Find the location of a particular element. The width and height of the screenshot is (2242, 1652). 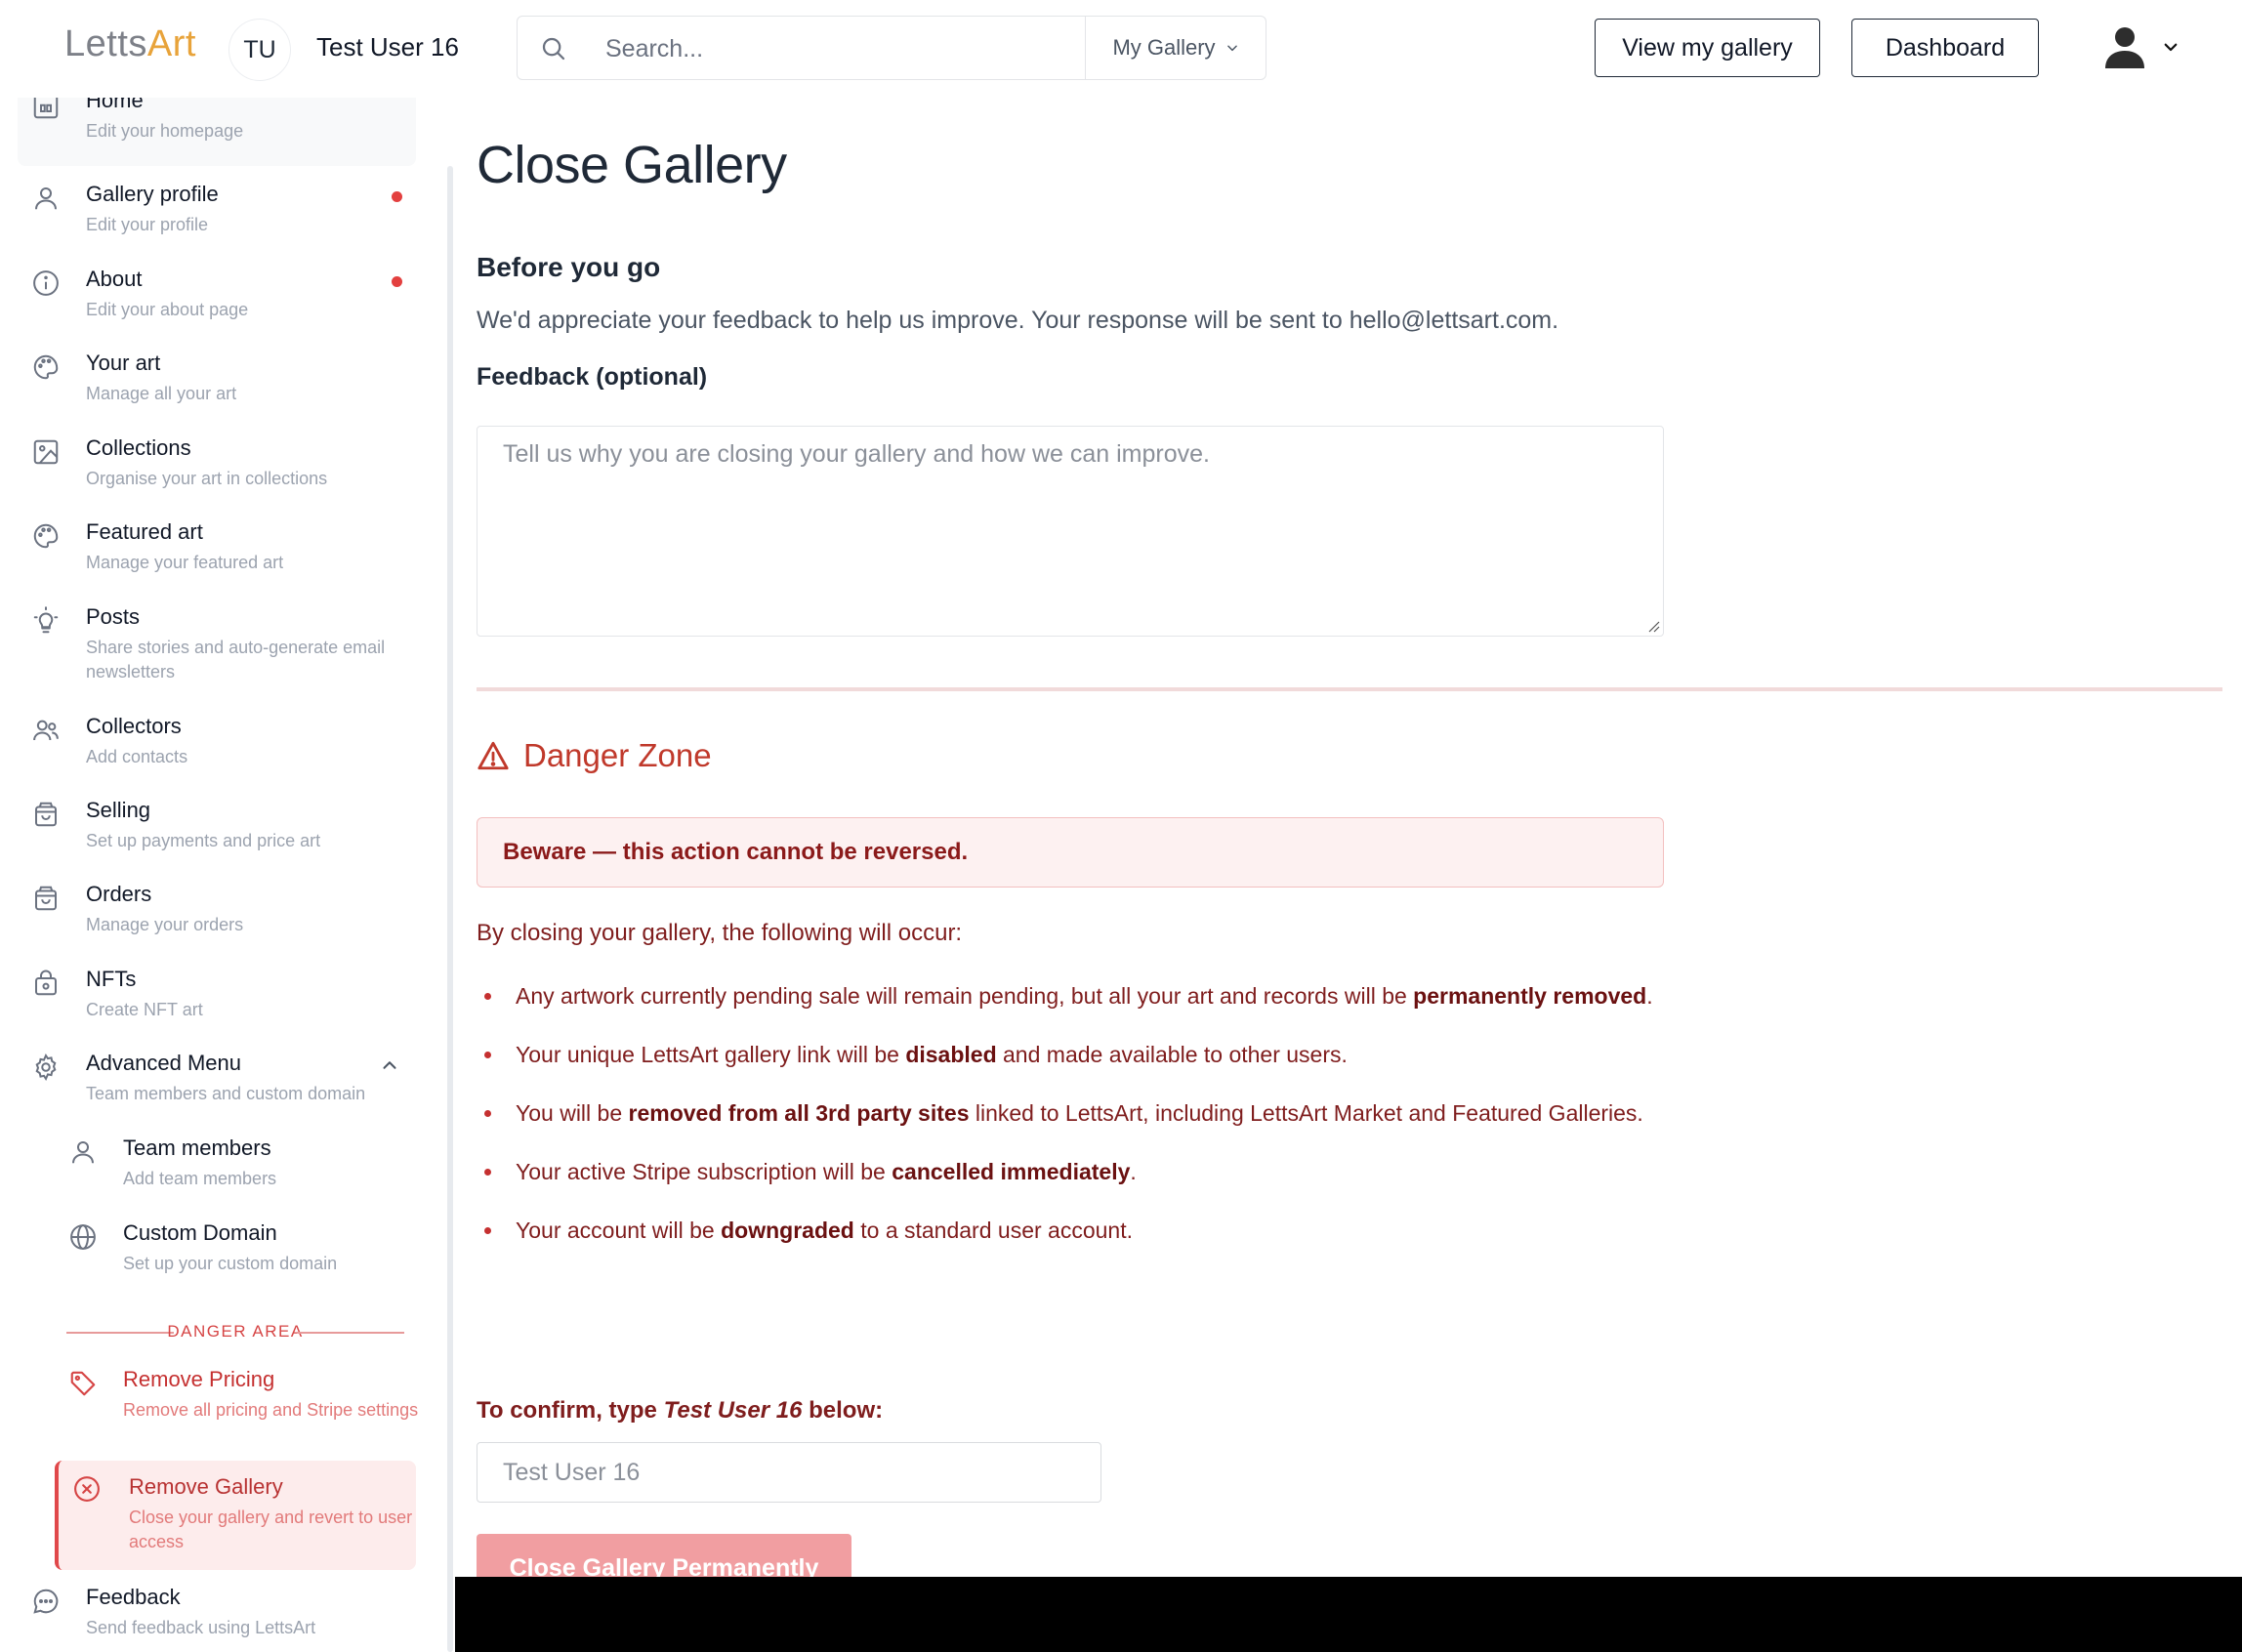

lightbulb-icon is located at coordinates (46, 620).